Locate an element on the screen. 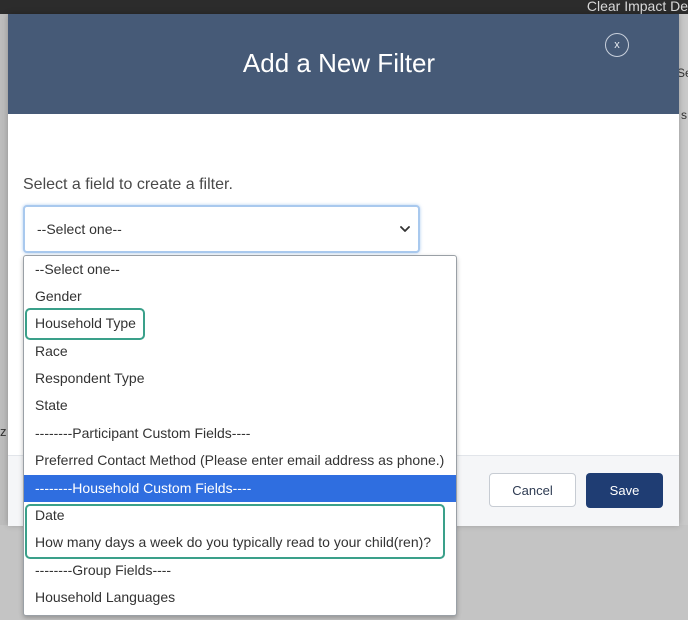 Image resolution: width=688 pixels, height=620 pixels. option-respondent-type: Respondent Type is located at coordinates (240, 378).